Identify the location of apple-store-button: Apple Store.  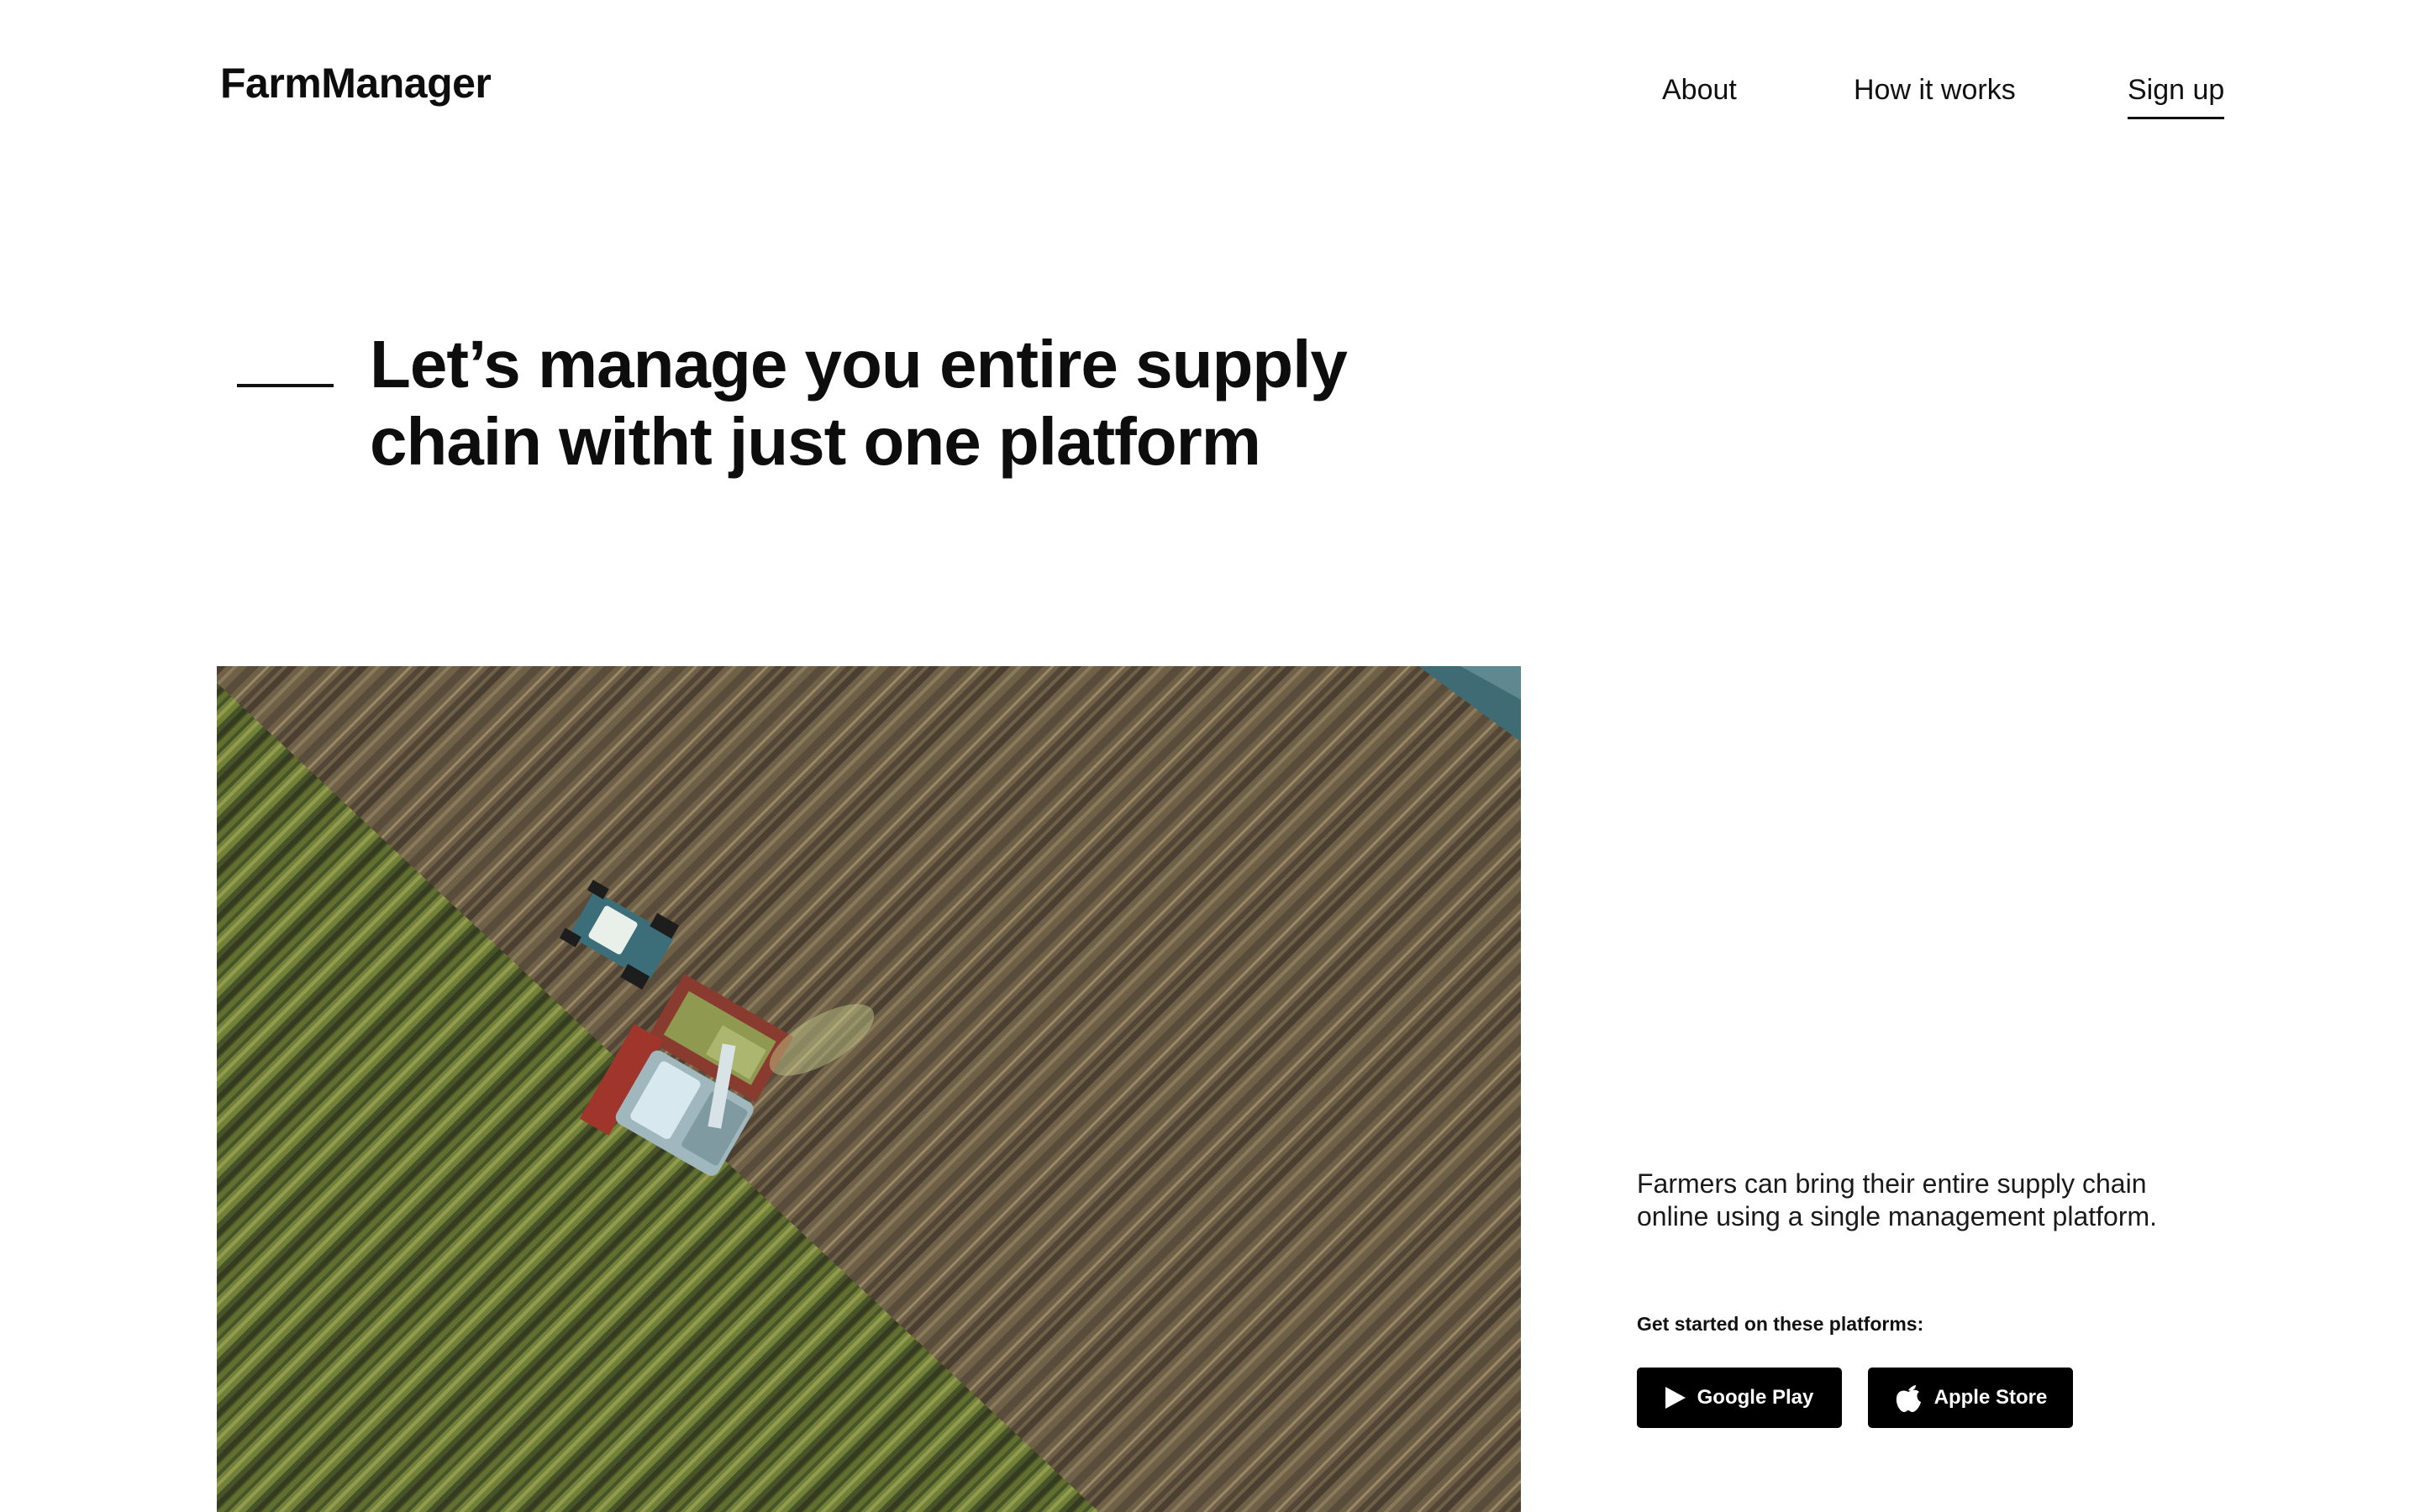
(1971, 1398).